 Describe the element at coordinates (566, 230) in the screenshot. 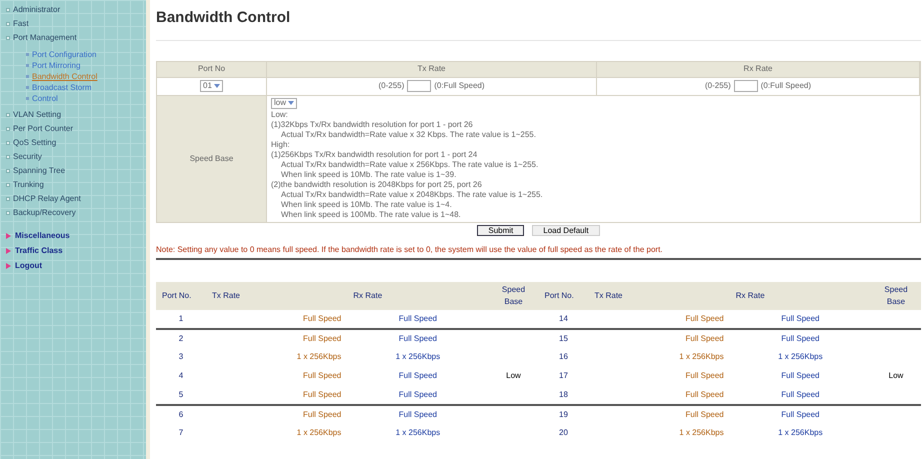

I see `form-button: Load Default` at that location.